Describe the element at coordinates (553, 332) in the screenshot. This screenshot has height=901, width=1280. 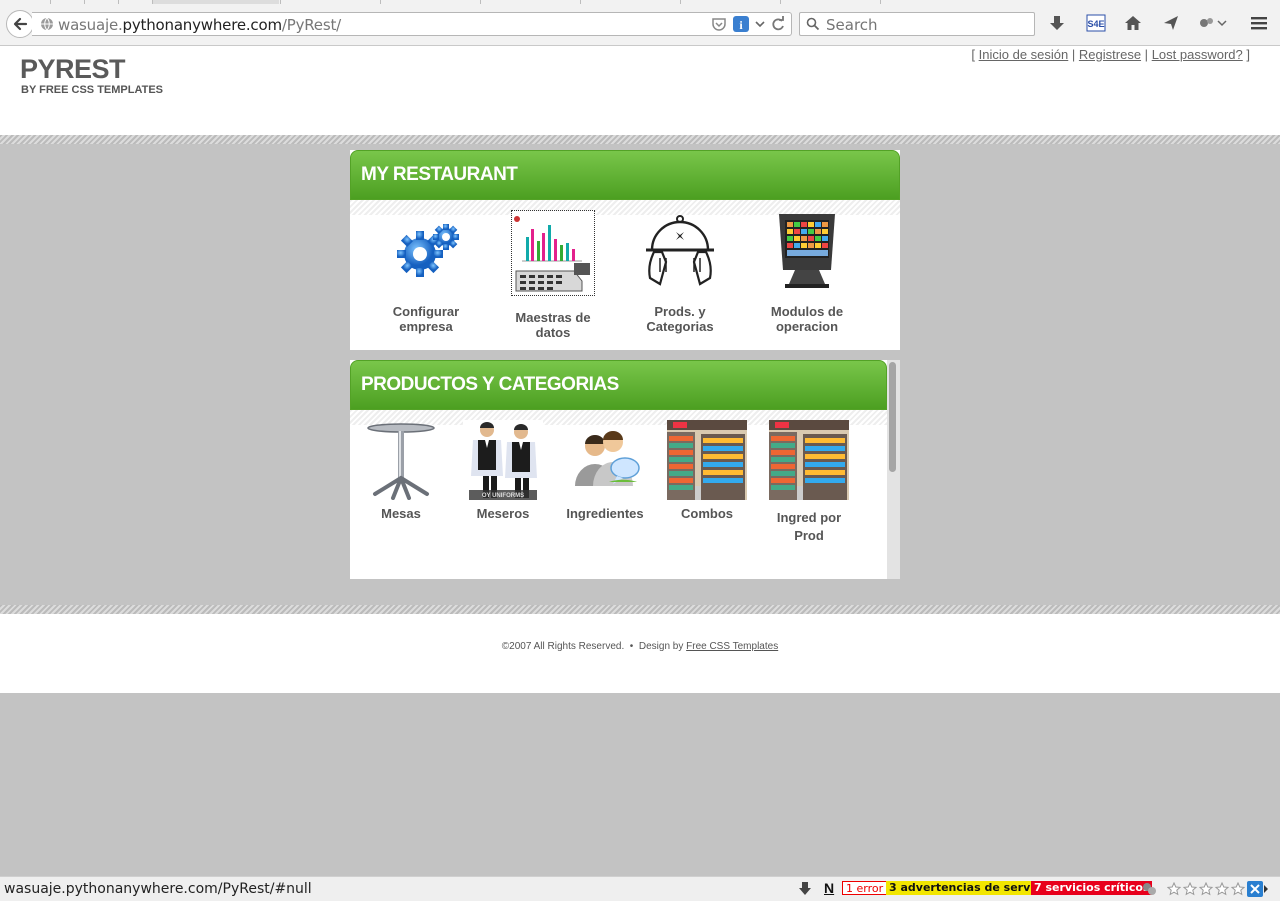
I see `tile-label: datos` at that location.